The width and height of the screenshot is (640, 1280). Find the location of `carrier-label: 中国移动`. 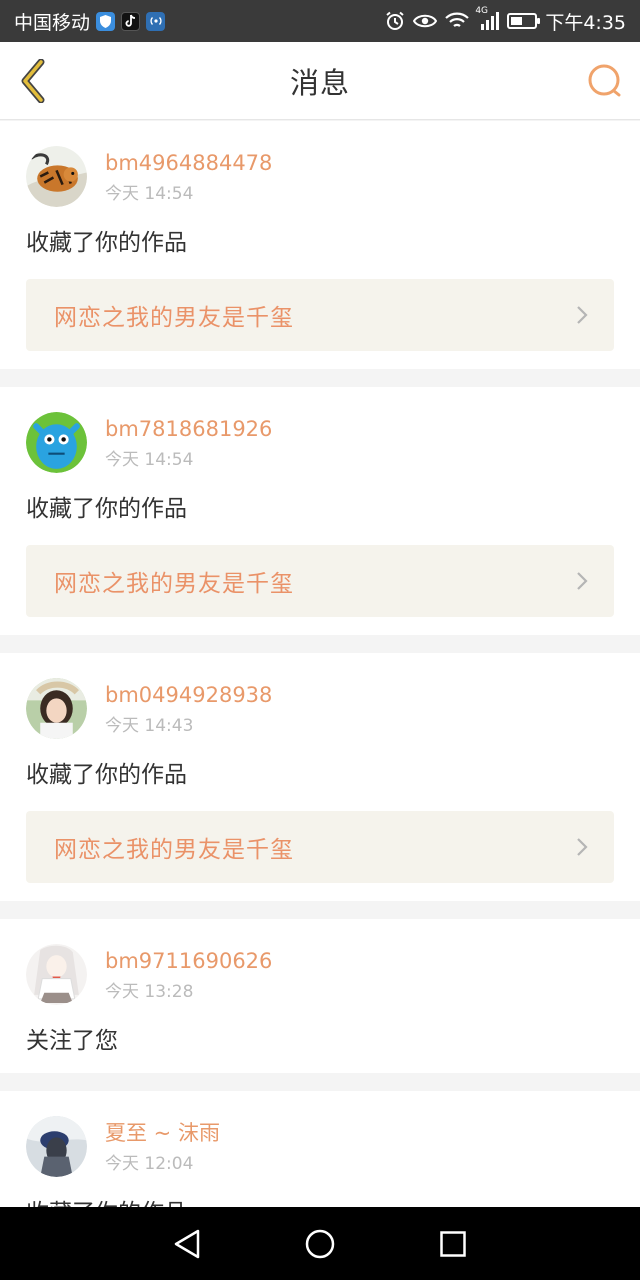

carrier-label: 中国移动 is located at coordinates (52, 22).